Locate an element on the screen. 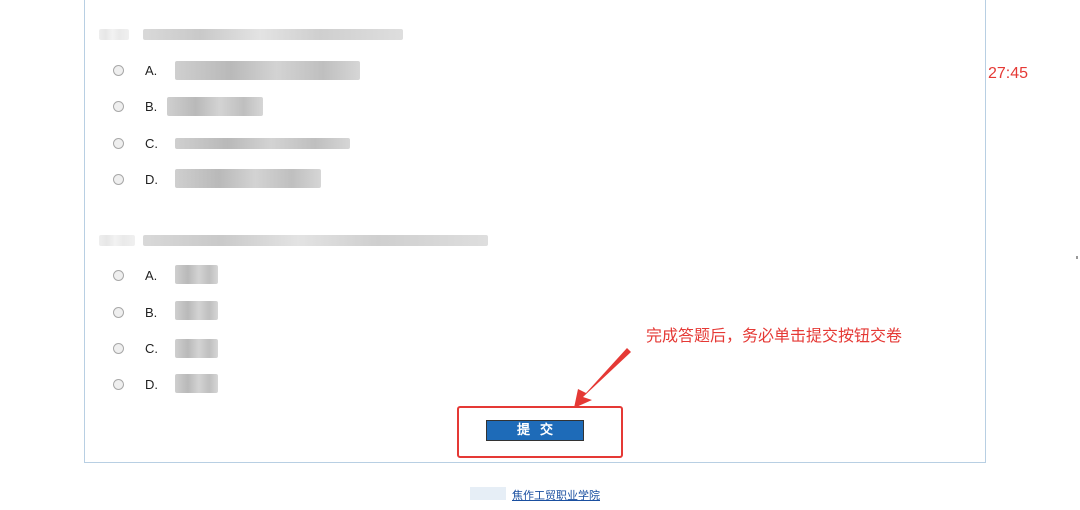 This screenshot has height=510, width=1080. footer-logo is located at coordinates (488, 493).